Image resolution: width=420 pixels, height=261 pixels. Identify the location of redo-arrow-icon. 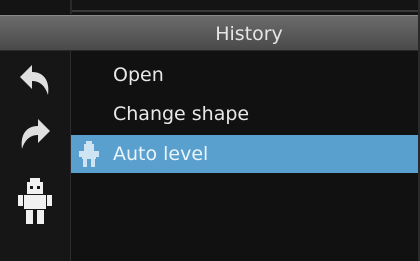
(35, 134).